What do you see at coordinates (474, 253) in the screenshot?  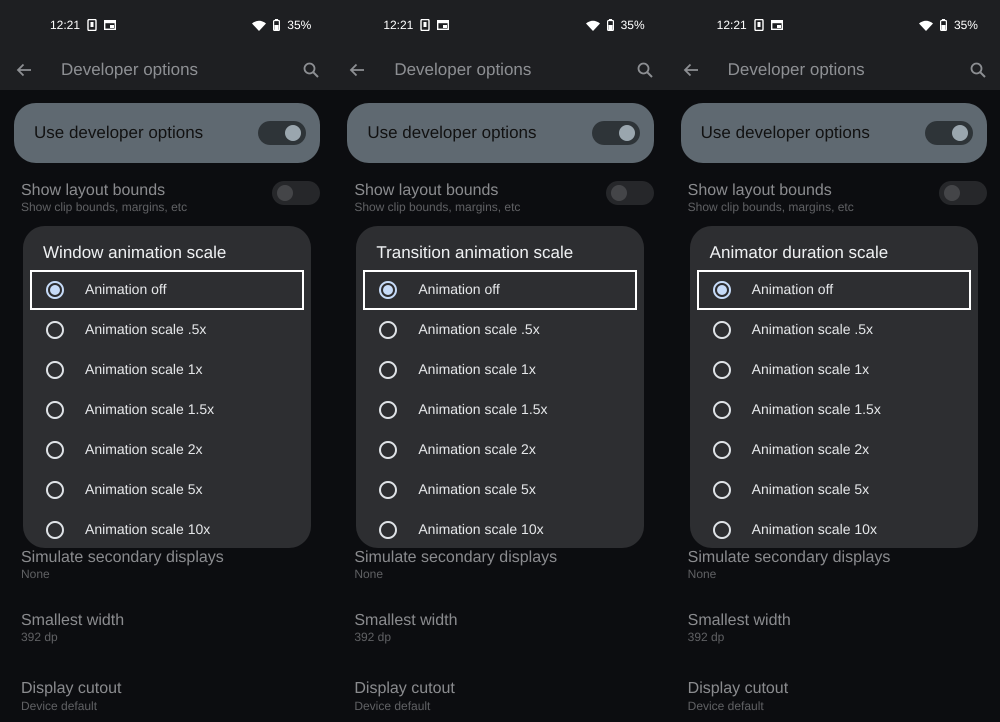 I see `dialog-title: Transition animation scale` at bounding box center [474, 253].